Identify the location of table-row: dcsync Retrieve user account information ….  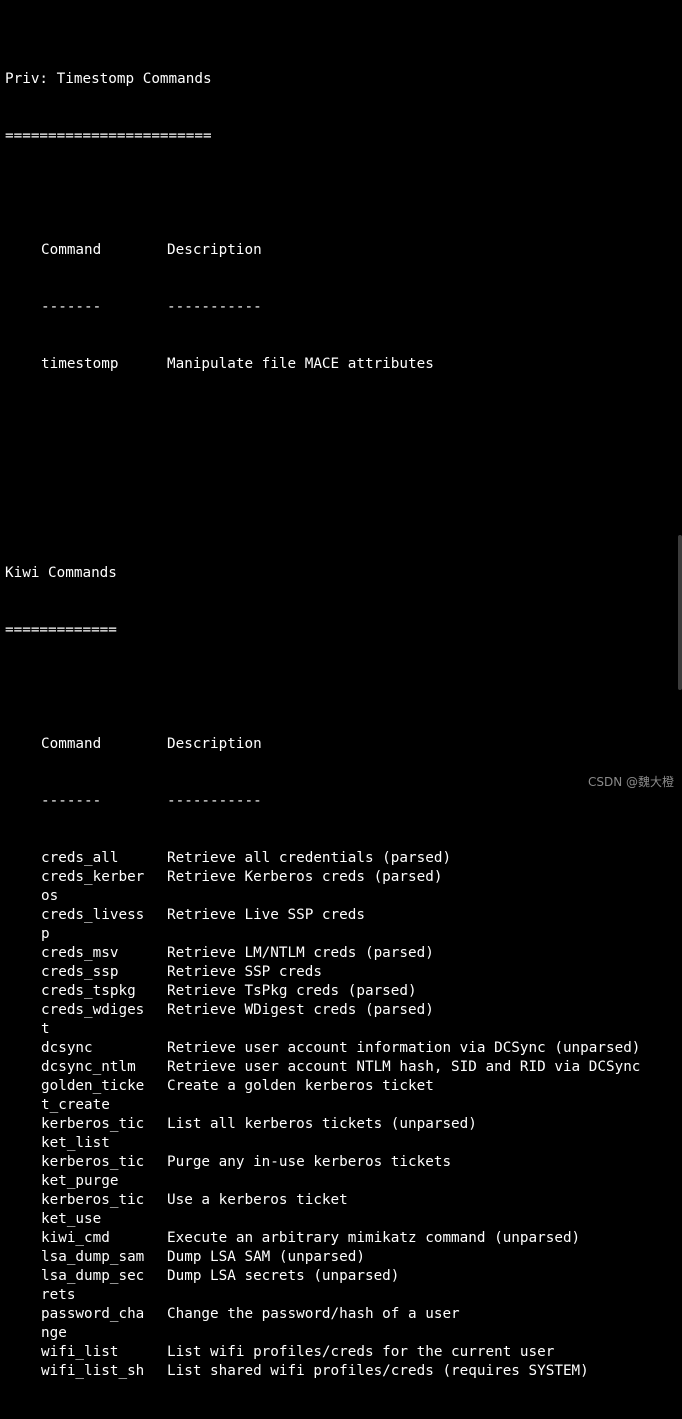
(322, 1048).